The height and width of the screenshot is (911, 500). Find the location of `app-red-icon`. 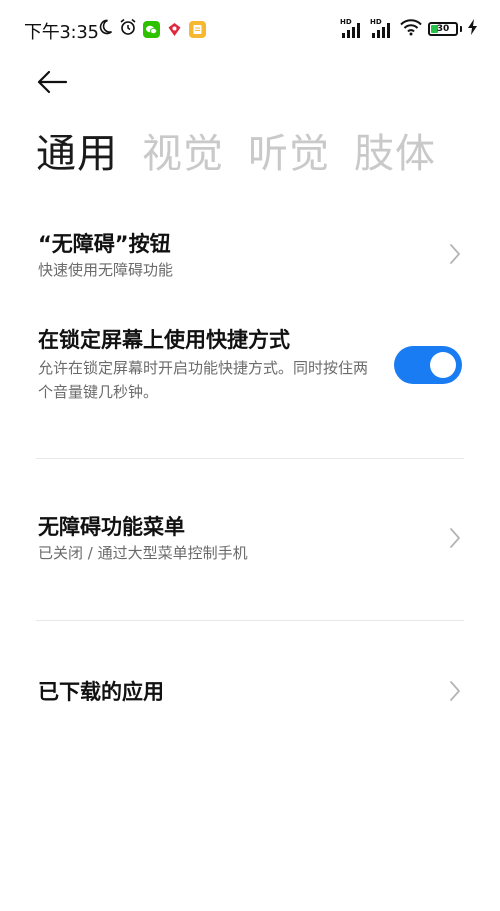

app-red-icon is located at coordinates (174, 29).